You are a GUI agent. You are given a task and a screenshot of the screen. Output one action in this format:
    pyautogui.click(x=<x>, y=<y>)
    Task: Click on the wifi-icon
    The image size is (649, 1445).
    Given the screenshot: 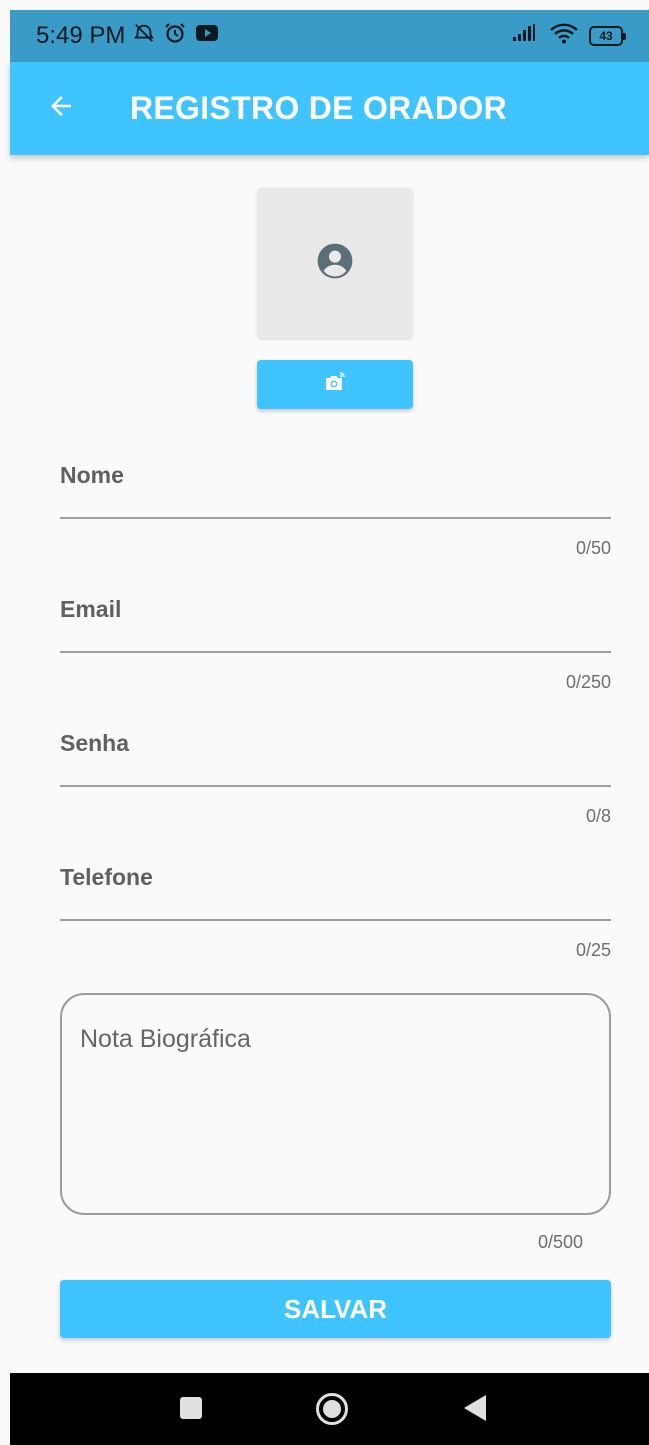 What is the action you would take?
    pyautogui.click(x=564, y=36)
    